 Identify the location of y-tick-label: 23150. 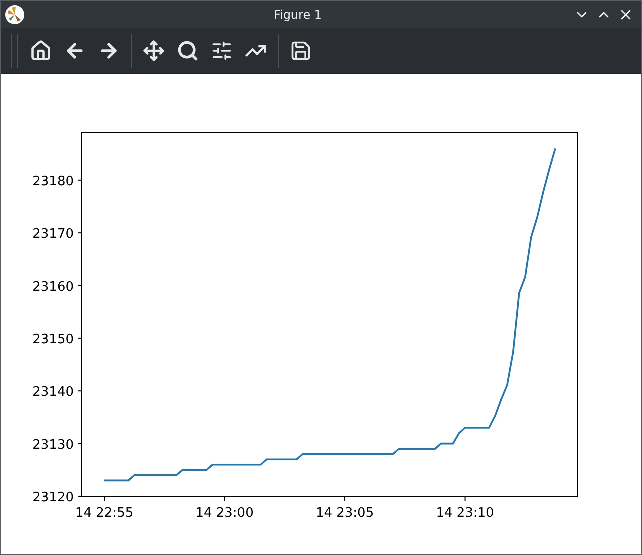
(53, 340).